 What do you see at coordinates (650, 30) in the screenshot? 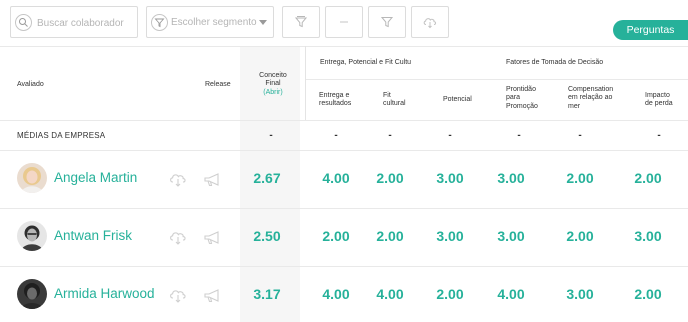
I see `perguntas-button: Perguntas` at bounding box center [650, 30].